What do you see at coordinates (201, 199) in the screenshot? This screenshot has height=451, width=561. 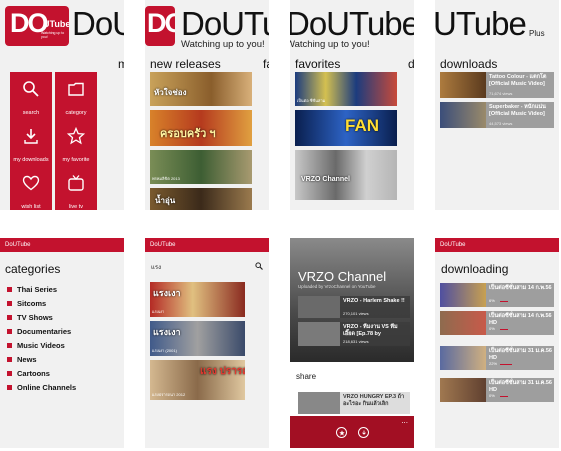 I see `video-thumbnail: น้ำอุ่น` at bounding box center [201, 199].